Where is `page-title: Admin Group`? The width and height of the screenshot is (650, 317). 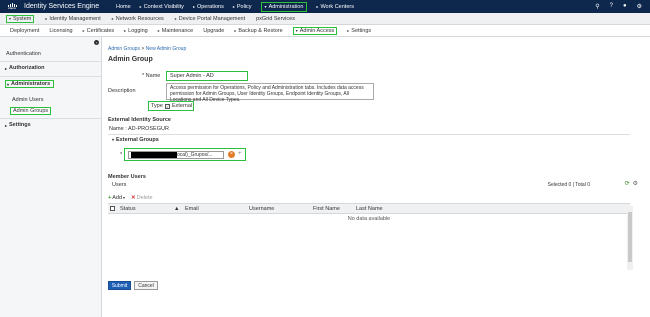
page-title: Admin Group is located at coordinates (130, 59).